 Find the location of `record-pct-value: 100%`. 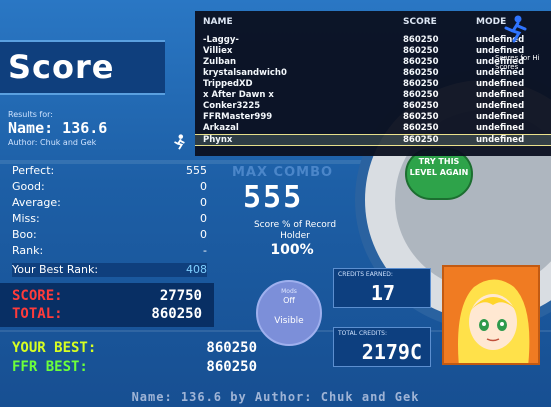

record-pct-value: 100% is located at coordinates (292, 250).